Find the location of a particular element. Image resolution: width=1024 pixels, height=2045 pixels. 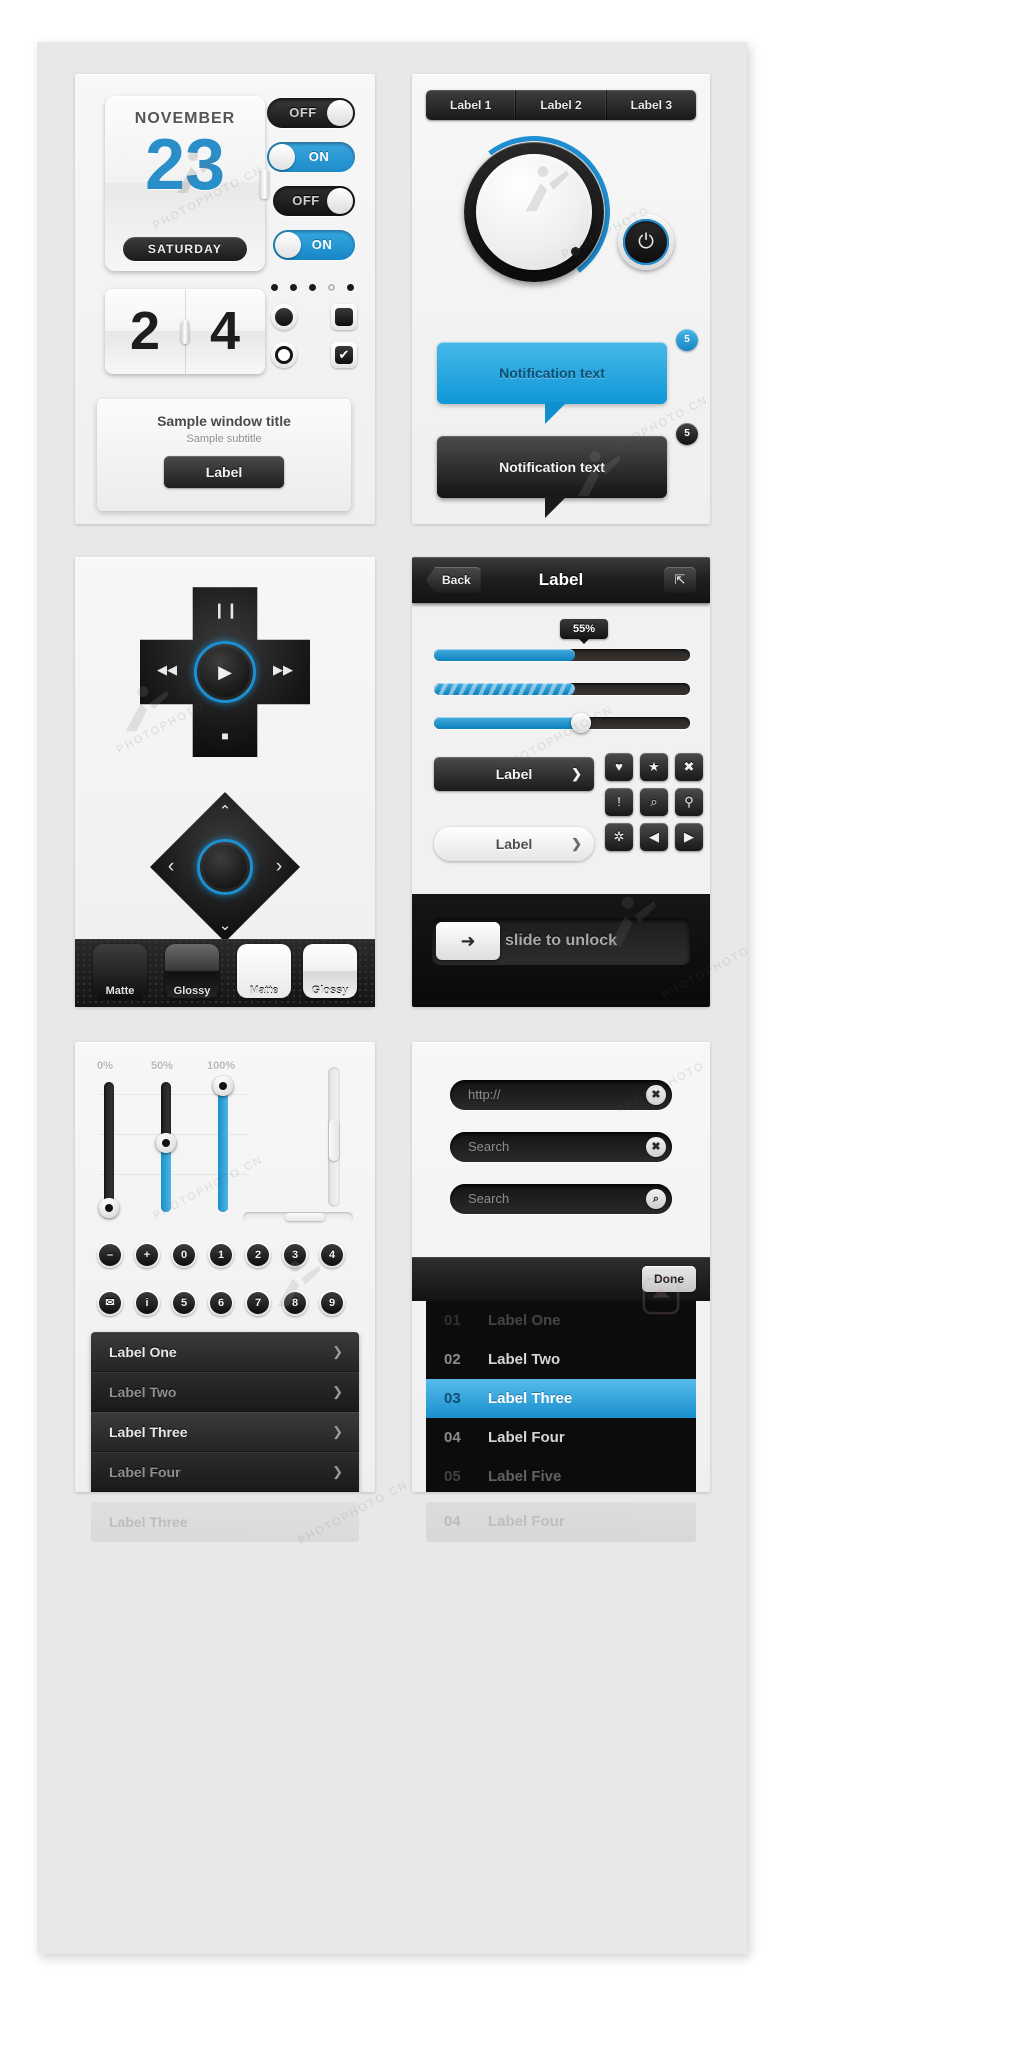

dpad-rewind-button: ◀◀ is located at coordinates (167, 670).